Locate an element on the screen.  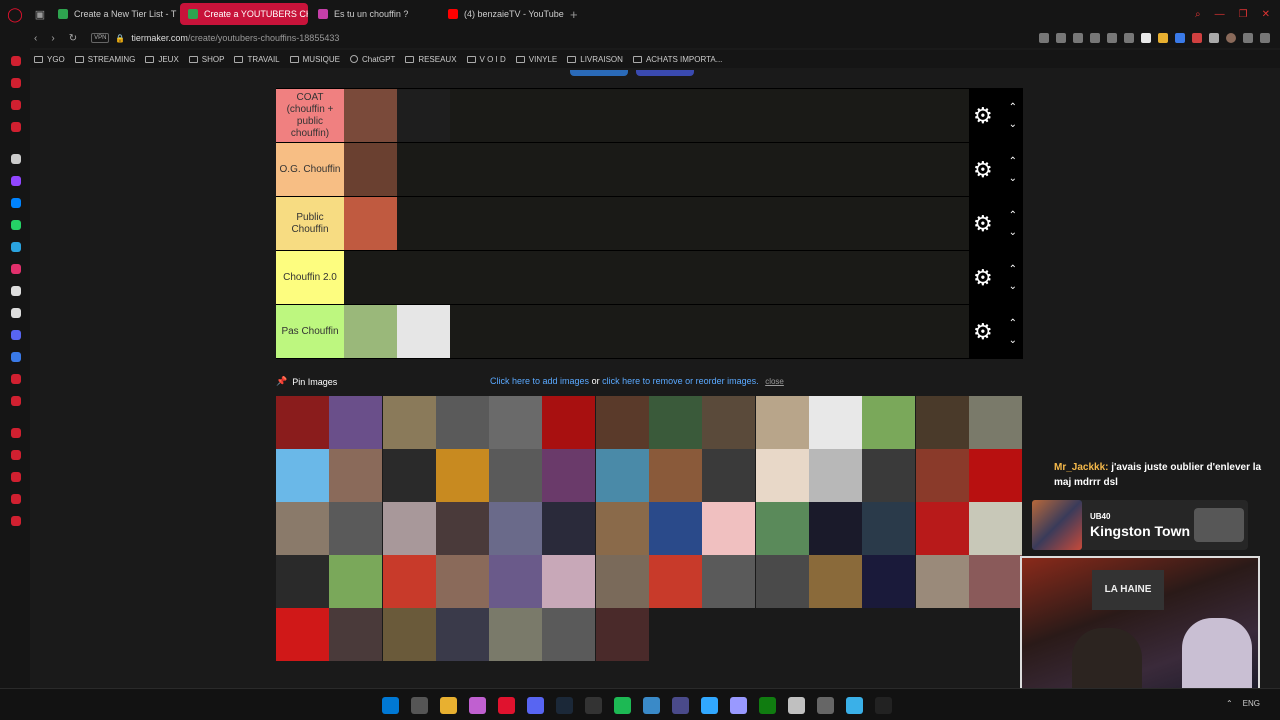
tier-label: Chouffin 2.0 is located at coordinates (310, 277).